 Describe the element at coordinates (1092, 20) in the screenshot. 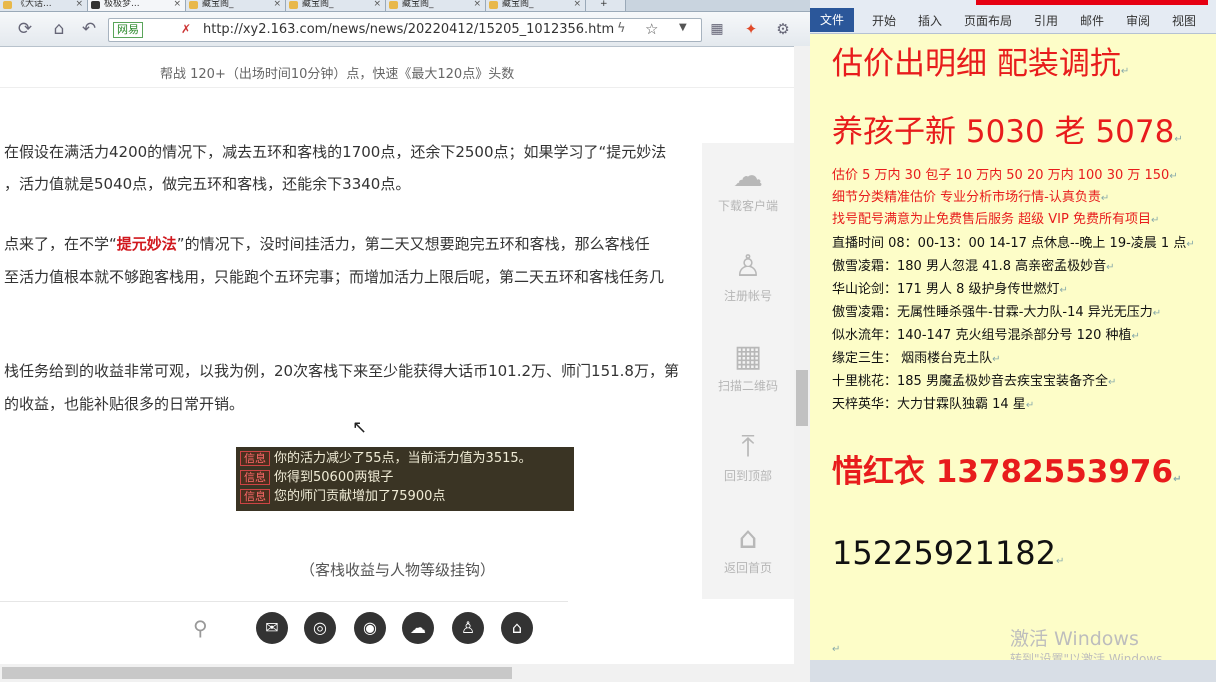

I see `ribbon-tab: 邮件` at that location.